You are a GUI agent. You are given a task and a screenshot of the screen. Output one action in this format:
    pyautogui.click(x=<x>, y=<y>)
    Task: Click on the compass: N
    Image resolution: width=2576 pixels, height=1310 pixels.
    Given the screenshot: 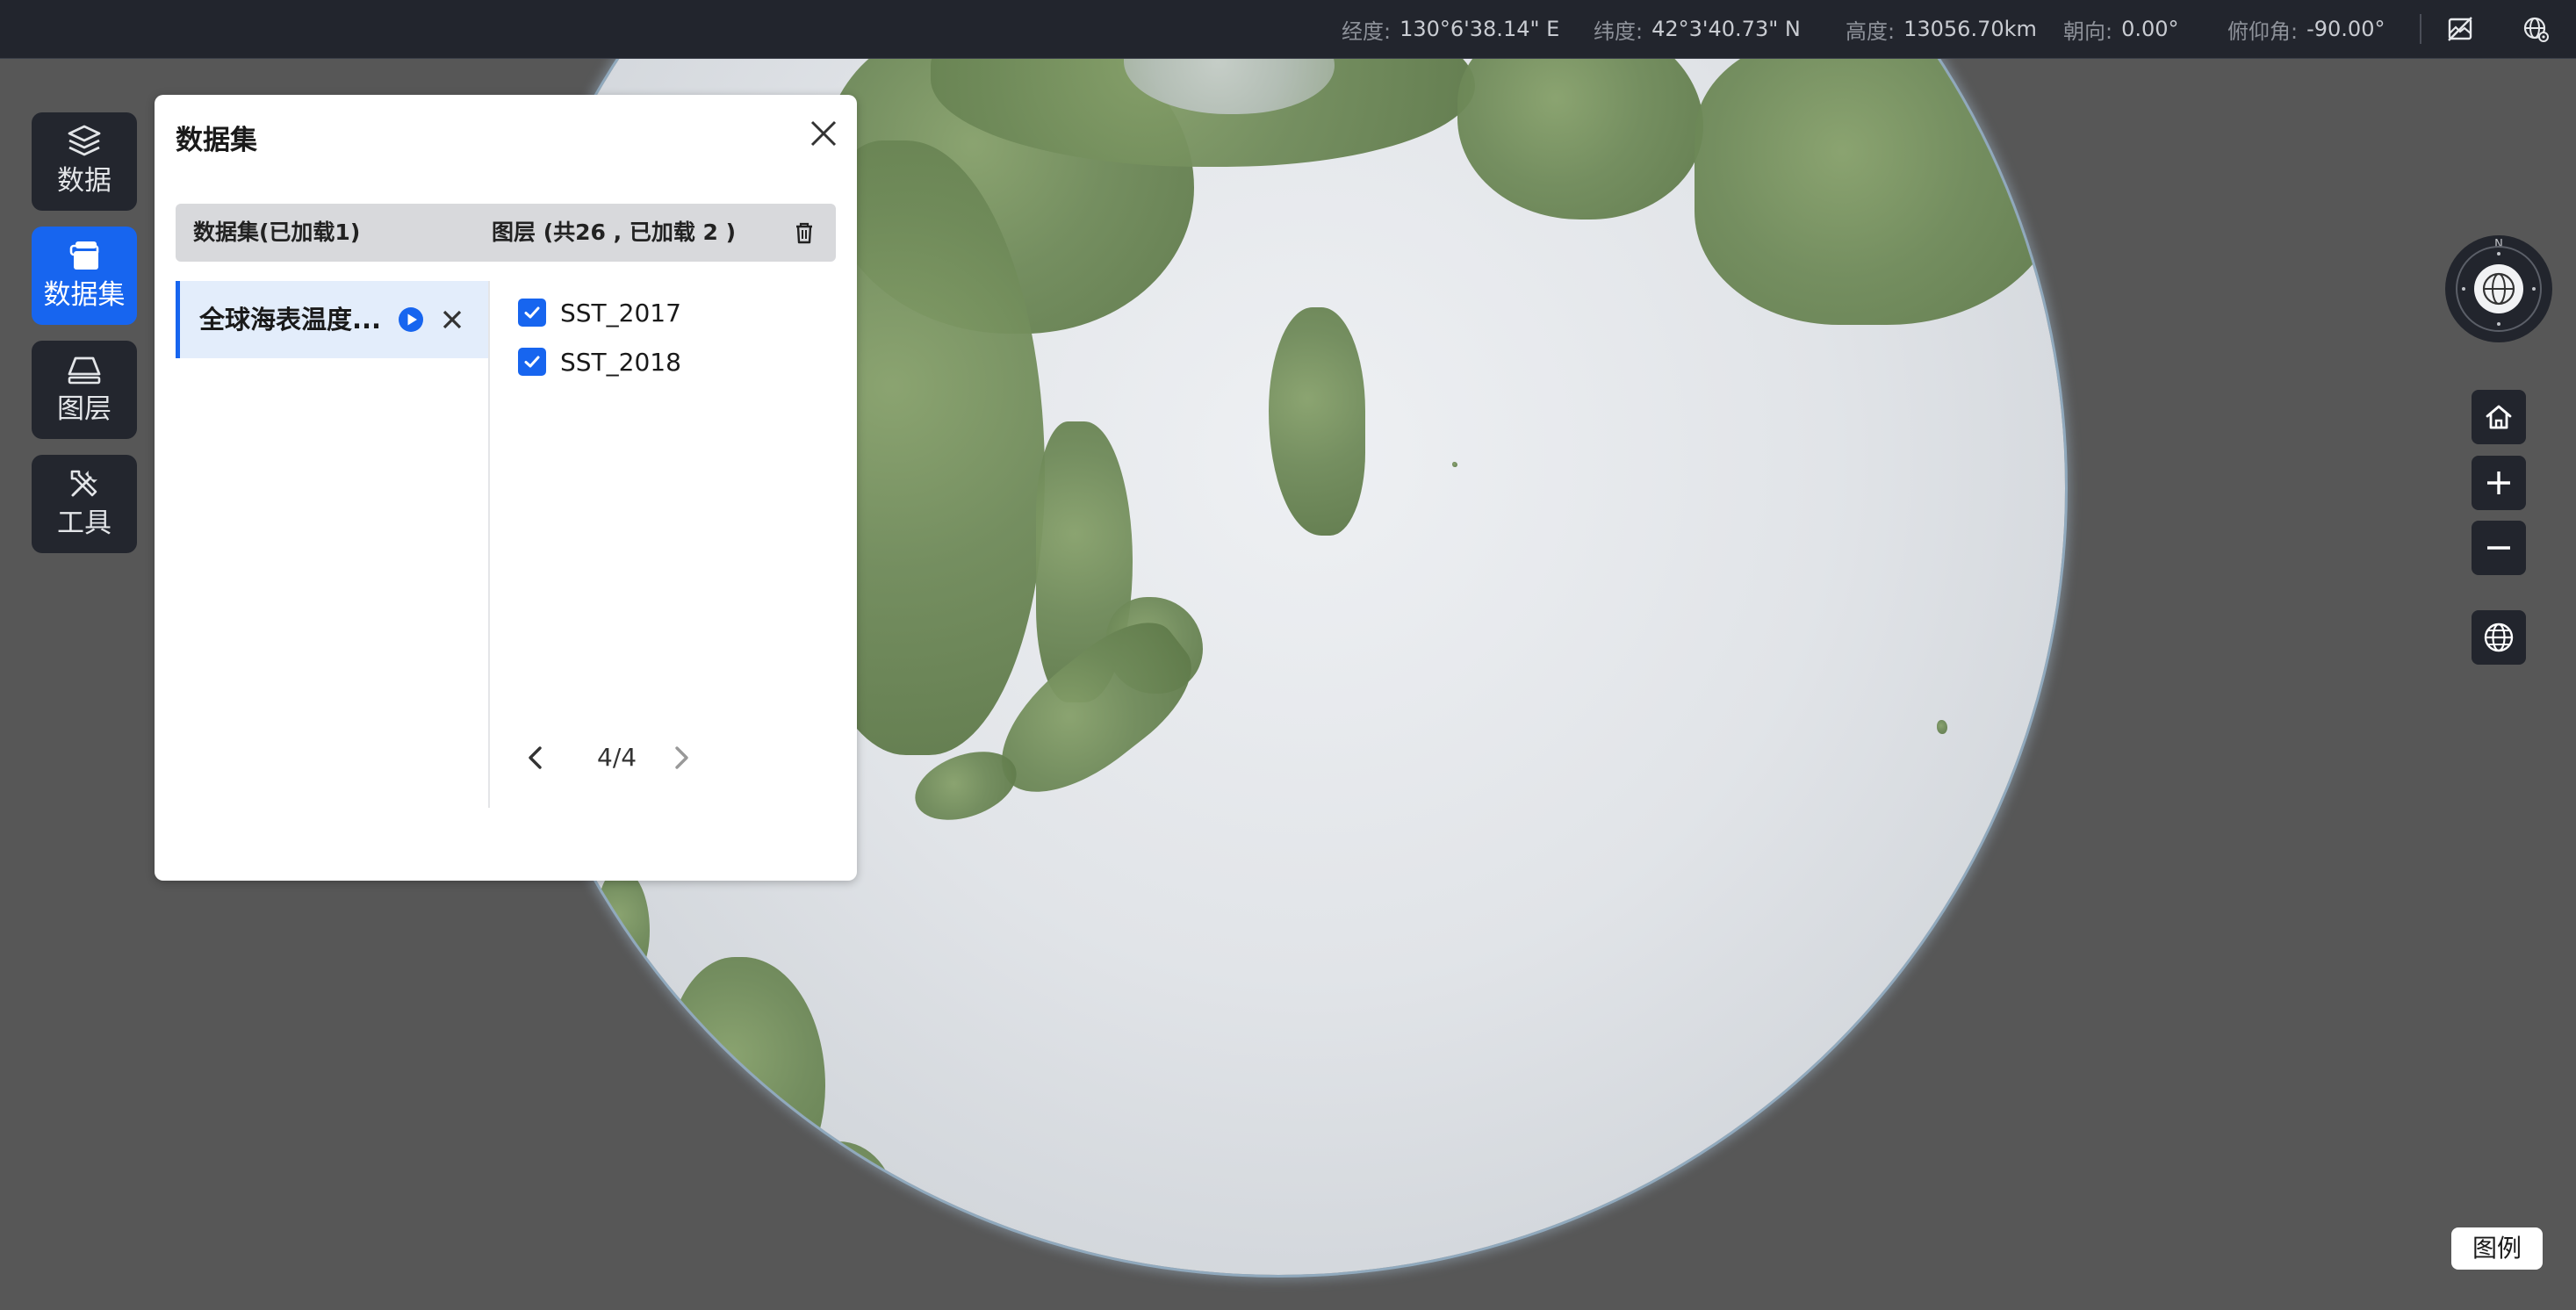 What is the action you would take?
    pyautogui.click(x=2498, y=289)
    